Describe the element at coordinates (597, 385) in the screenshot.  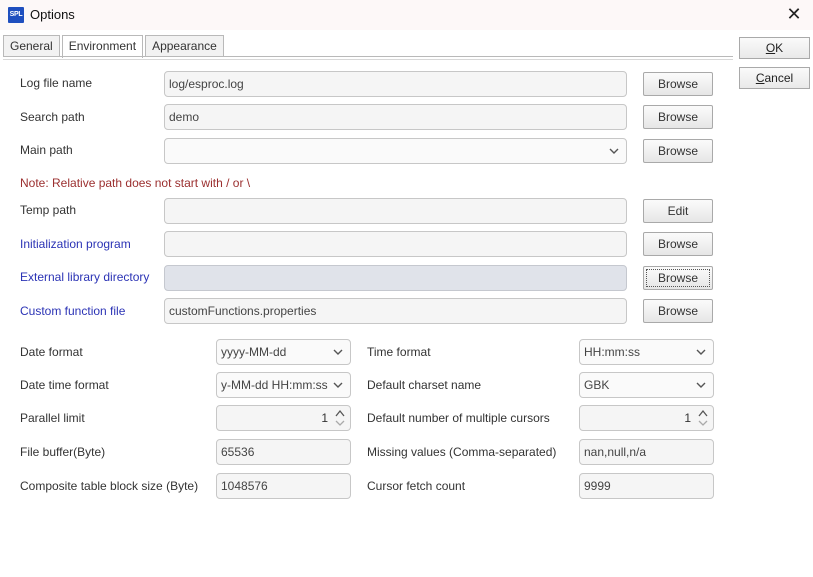
I see `charset-value: GBK` at that location.